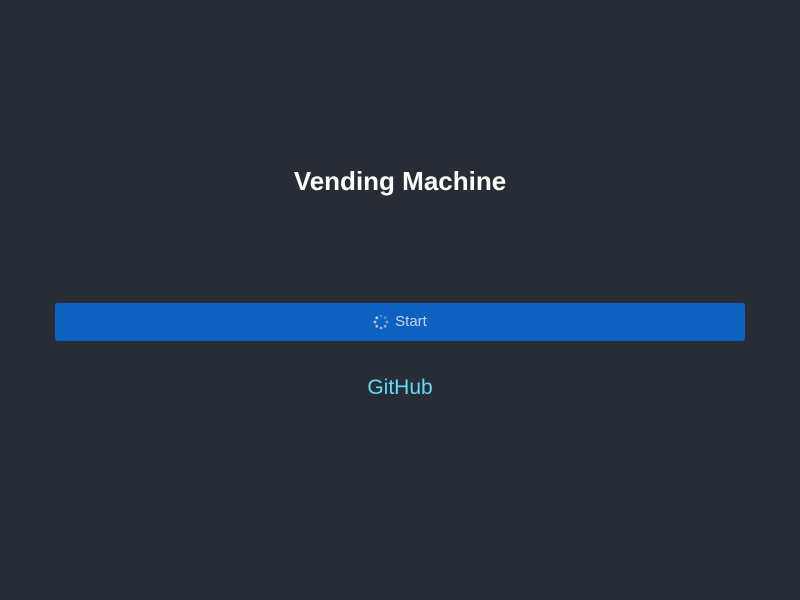  What do you see at coordinates (400, 181) in the screenshot?
I see `page-title: Vending Machine` at bounding box center [400, 181].